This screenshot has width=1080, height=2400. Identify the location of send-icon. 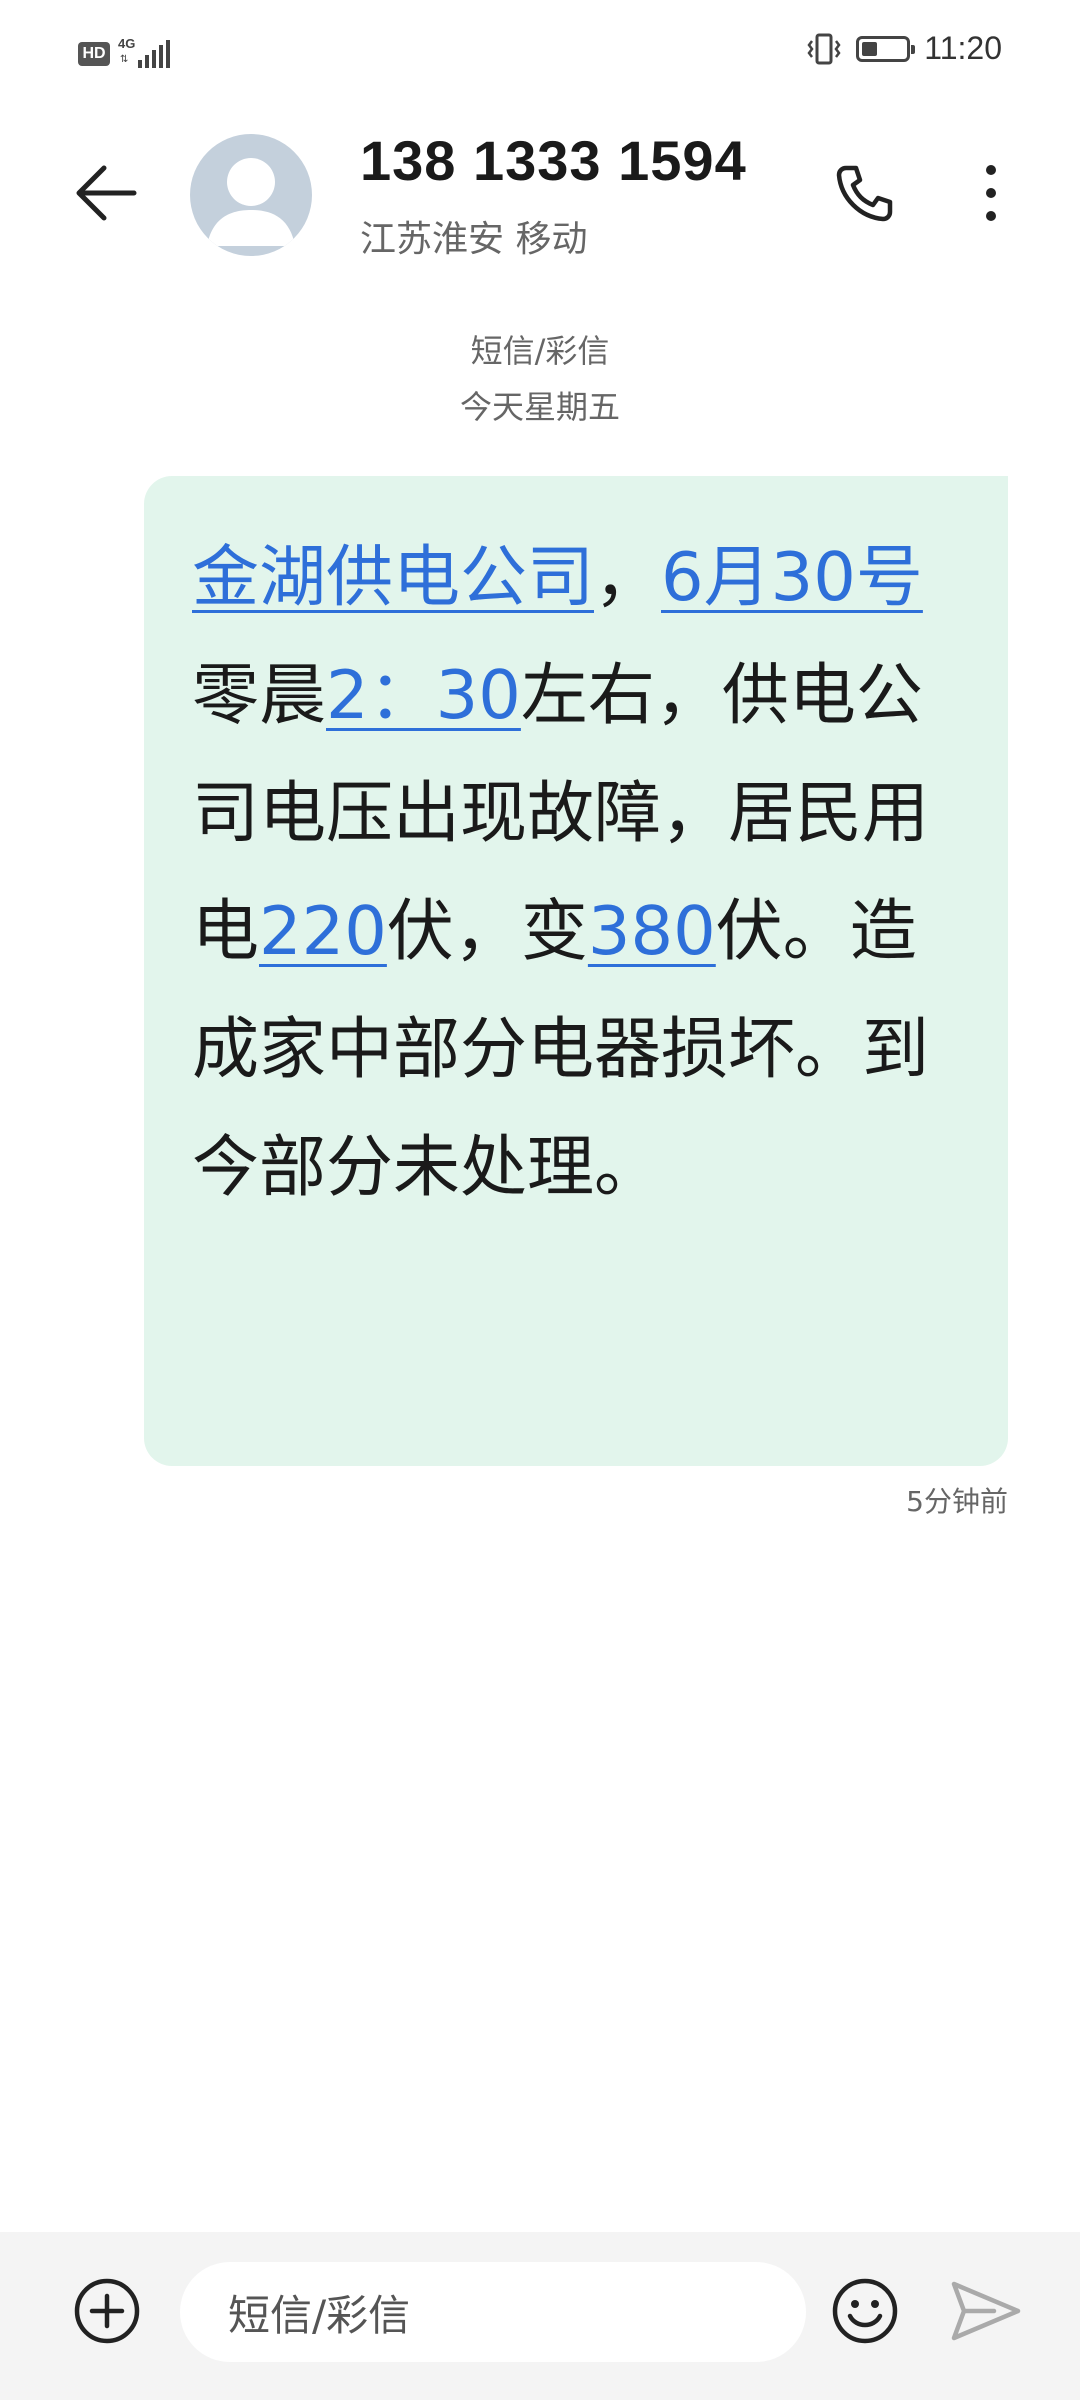
(986, 2311).